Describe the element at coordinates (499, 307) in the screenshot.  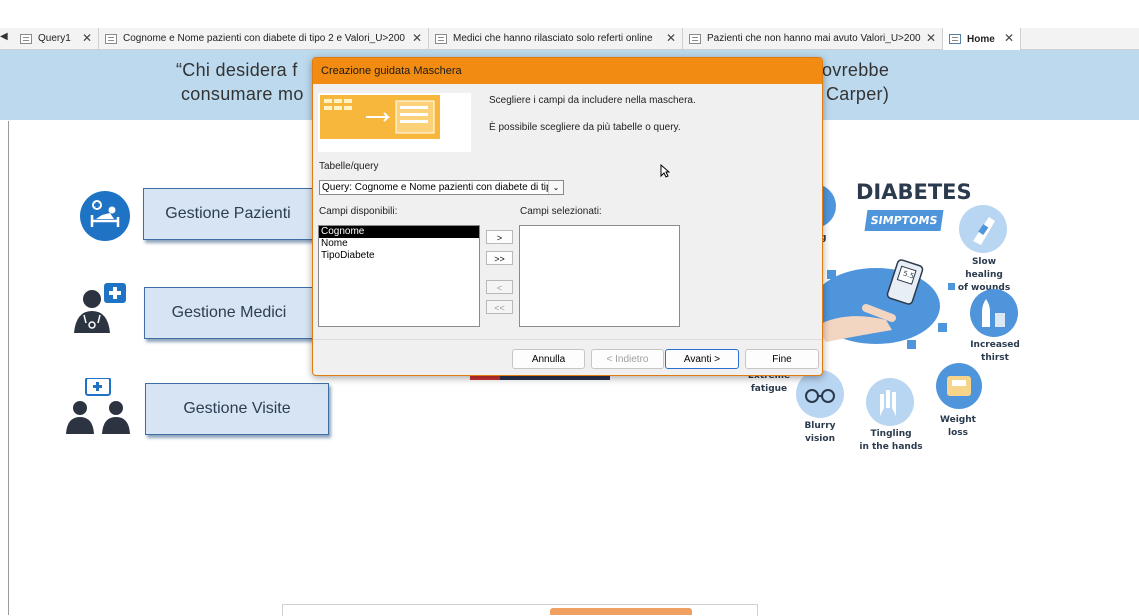
I see `remove-all-fields-button: <<` at that location.